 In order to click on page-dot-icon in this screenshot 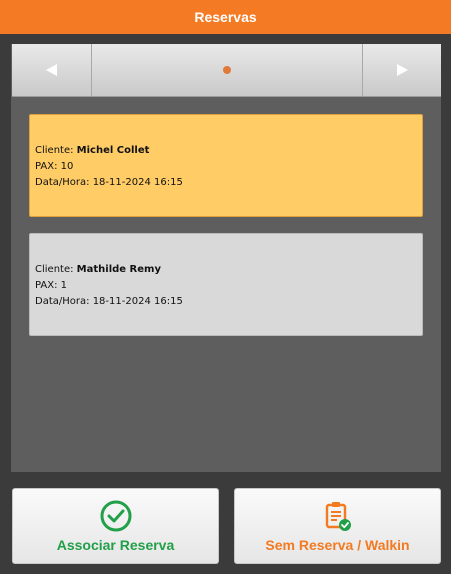, I will do `click(226, 70)`.